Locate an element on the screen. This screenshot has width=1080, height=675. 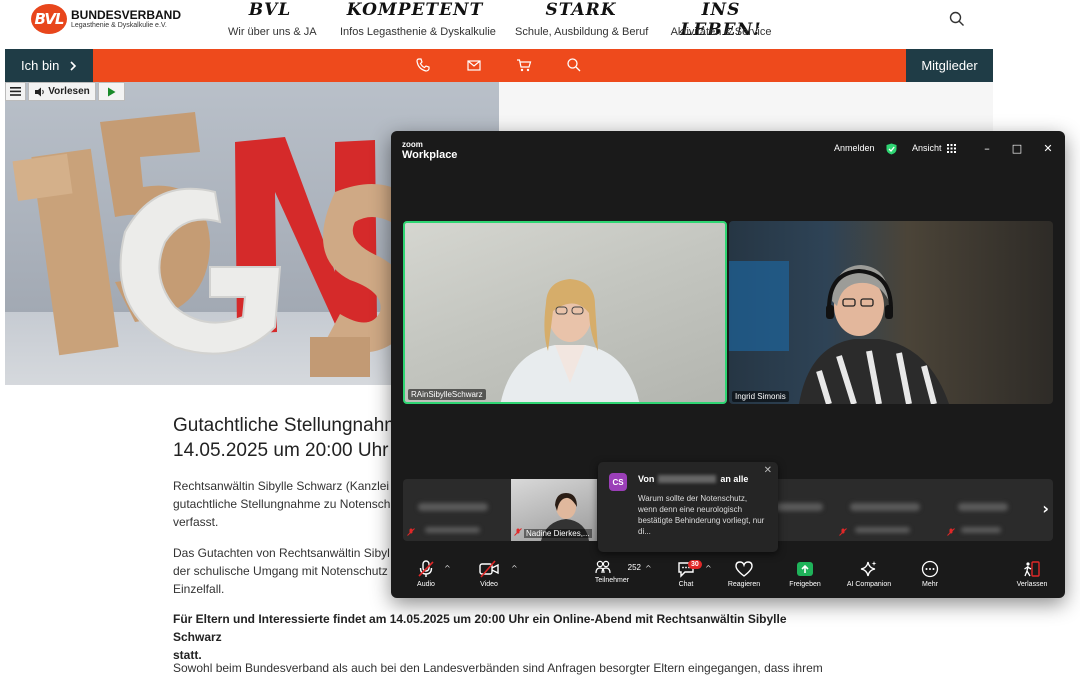
play-icon is located at coordinates (112, 91).